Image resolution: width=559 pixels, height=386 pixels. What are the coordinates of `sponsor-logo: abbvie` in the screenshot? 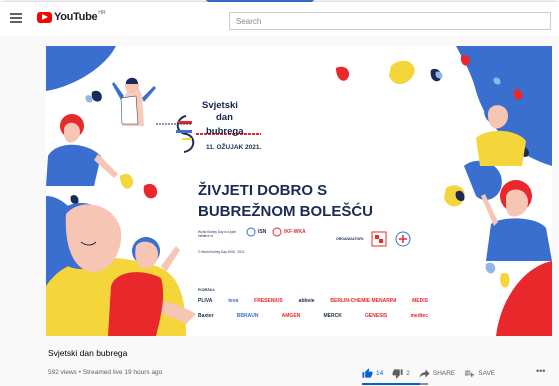 It's located at (306, 301).